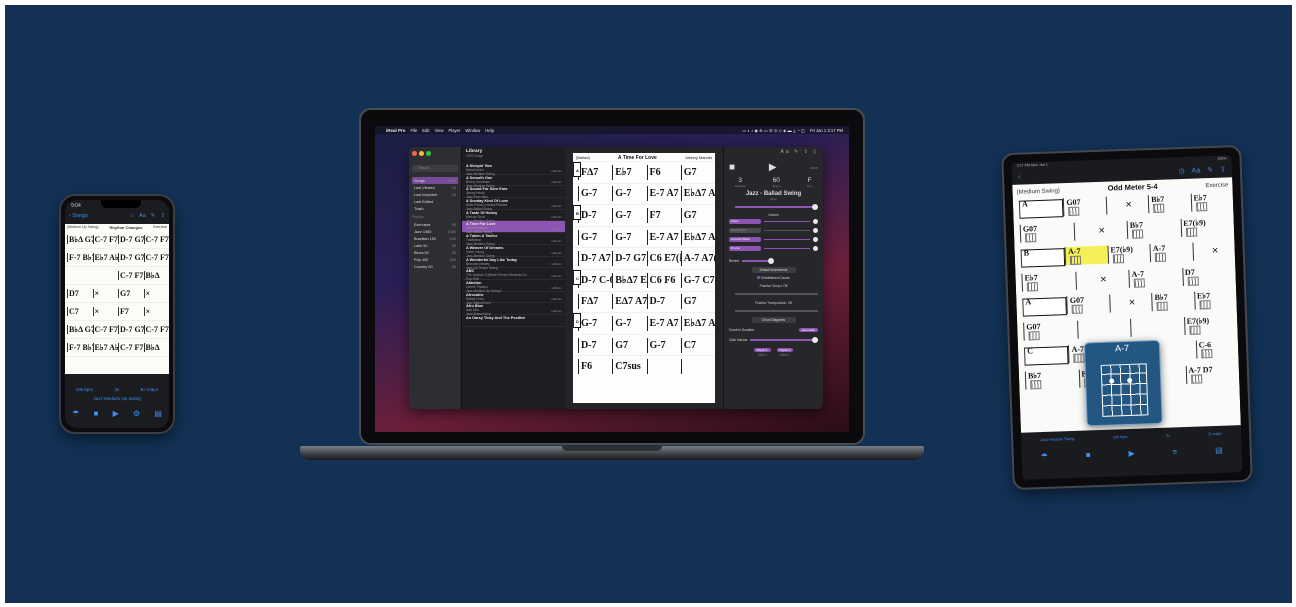 The height and width of the screenshot is (607, 1296). I want to click on instrument-select: Acoustic Bass, so click(745, 239).